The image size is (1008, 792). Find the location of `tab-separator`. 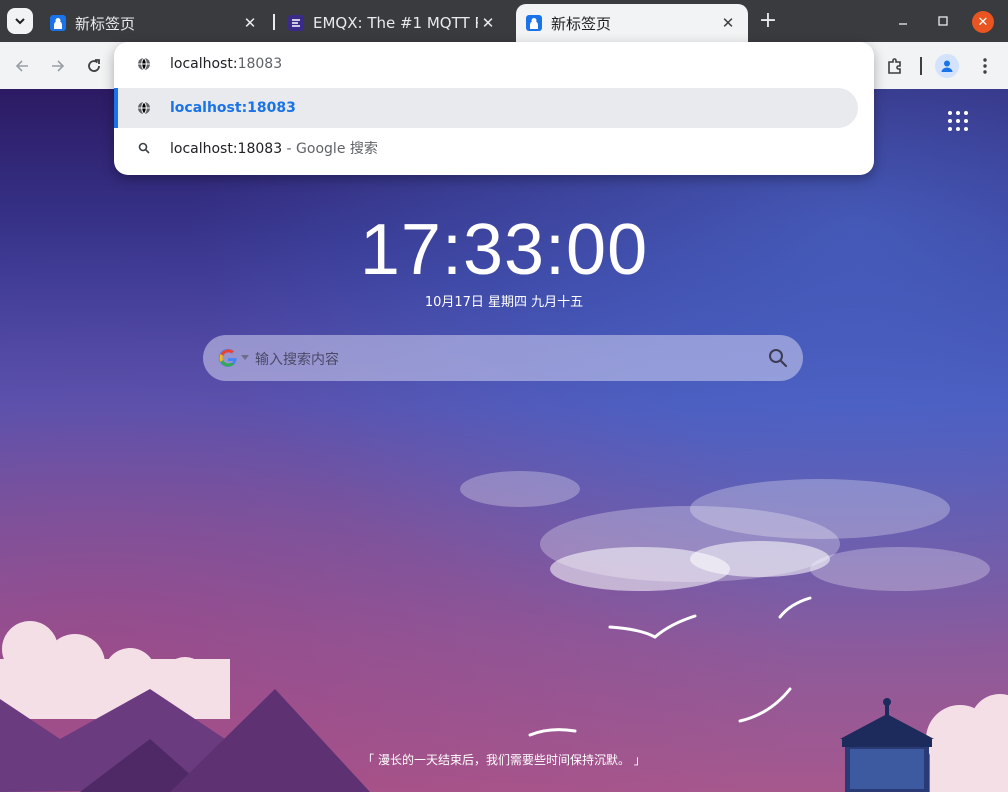

tab-separator is located at coordinates (274, 22).